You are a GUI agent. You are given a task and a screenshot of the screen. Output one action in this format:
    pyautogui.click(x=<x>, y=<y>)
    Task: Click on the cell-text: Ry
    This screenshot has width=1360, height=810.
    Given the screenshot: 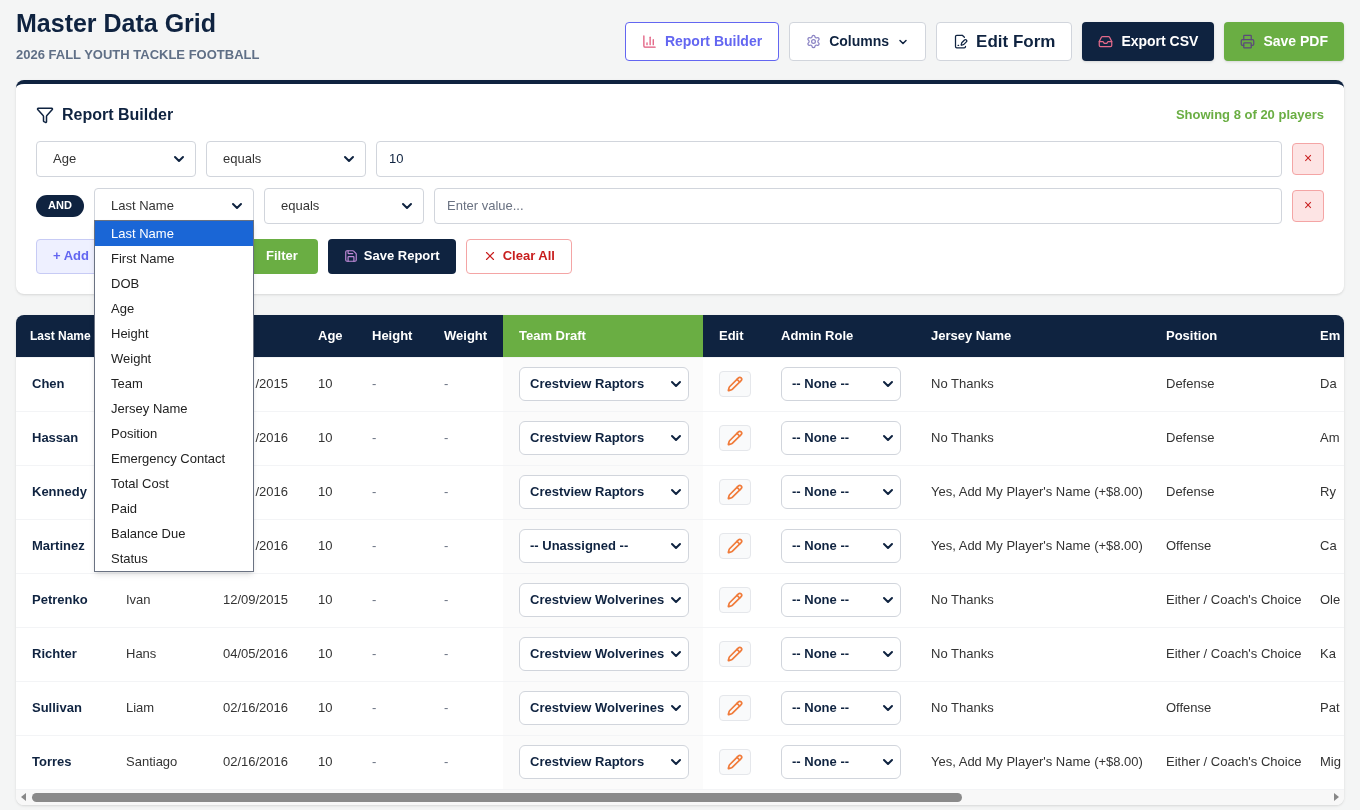 What is the action you would take?
    pyautogui.click(x=1328, y=492)
    